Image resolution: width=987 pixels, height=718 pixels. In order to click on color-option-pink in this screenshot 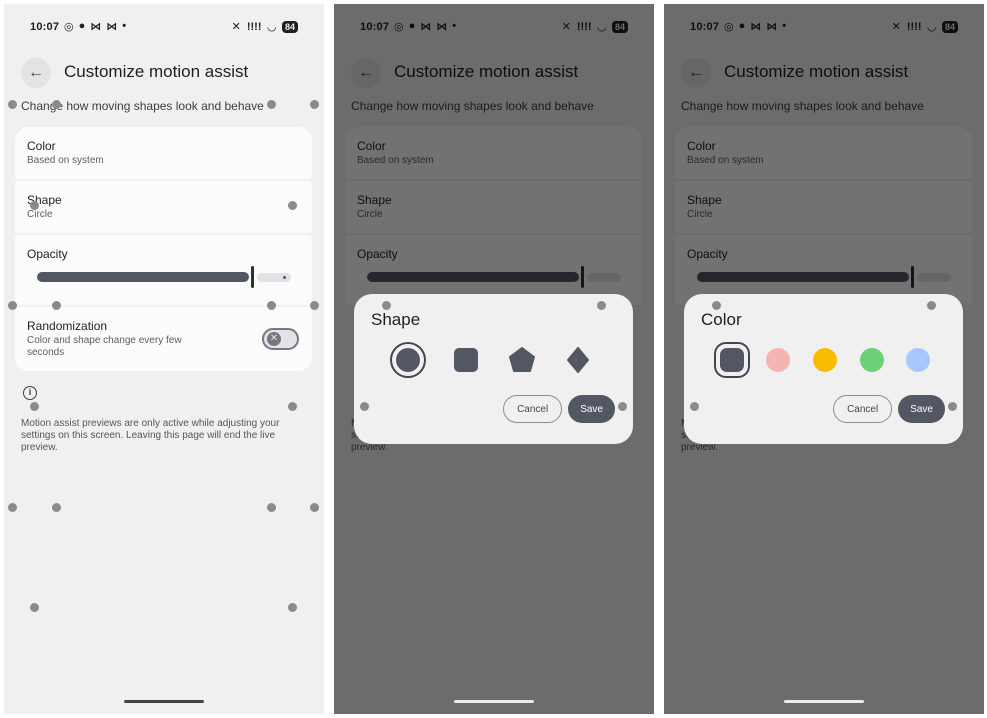, I will do `click(778, 360)`.